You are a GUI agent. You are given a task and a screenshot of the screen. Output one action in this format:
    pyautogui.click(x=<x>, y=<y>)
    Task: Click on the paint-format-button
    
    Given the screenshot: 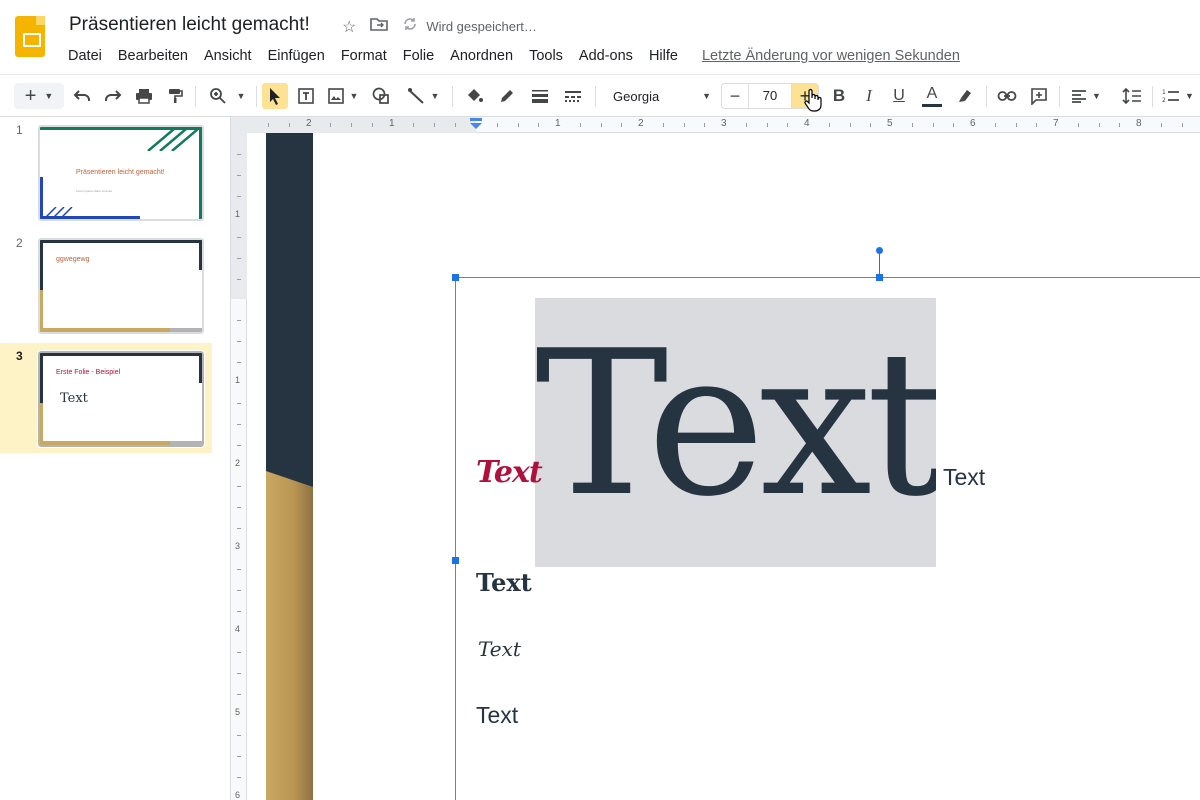 What is the action you would take?
    pyautogui.click(x=175, y=96)
    